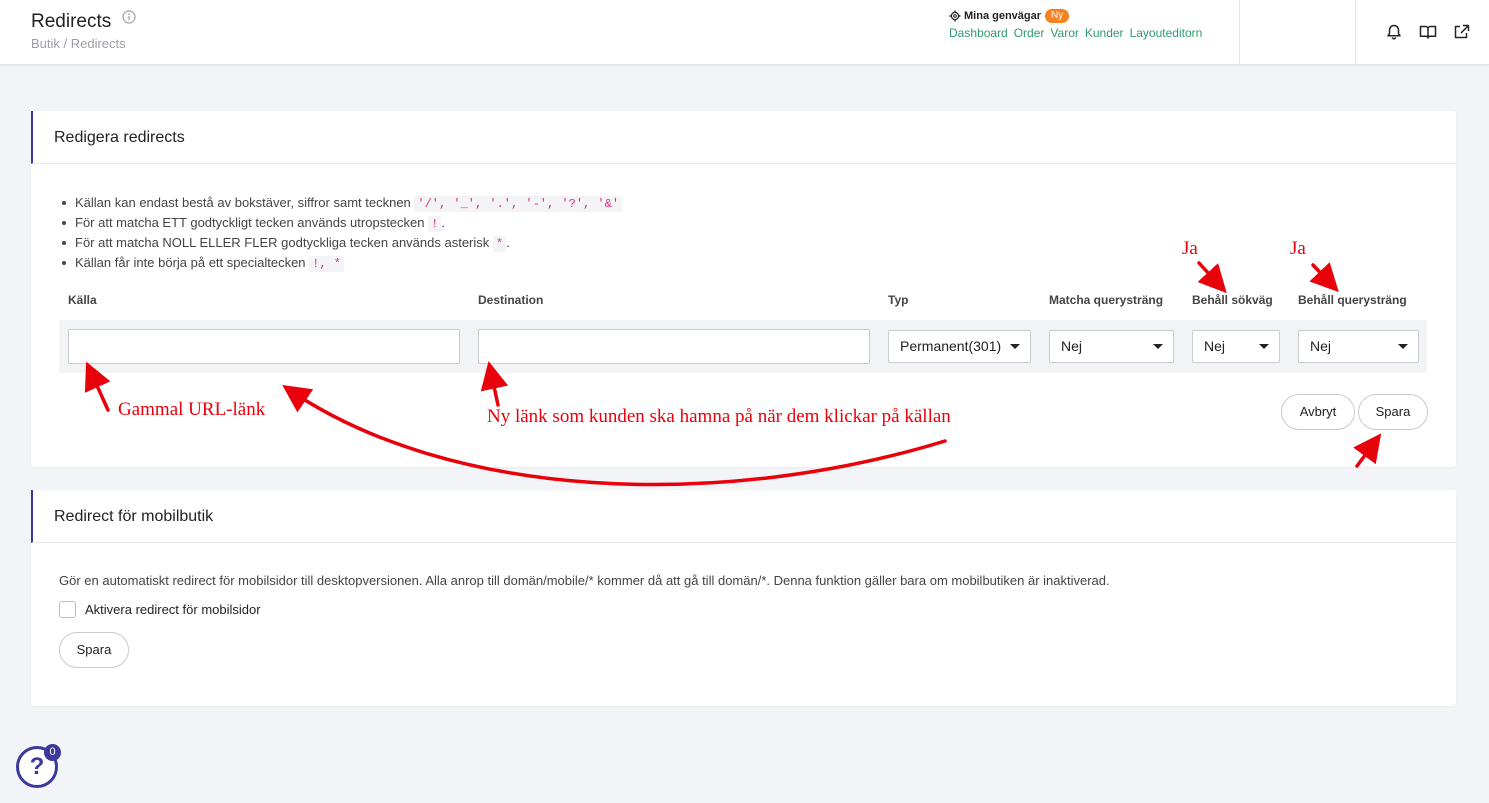 The image size is (1489, 803). Describe the element at coordinates (1462, 32) in the screenshot. I see `external-link-icon` at that location.